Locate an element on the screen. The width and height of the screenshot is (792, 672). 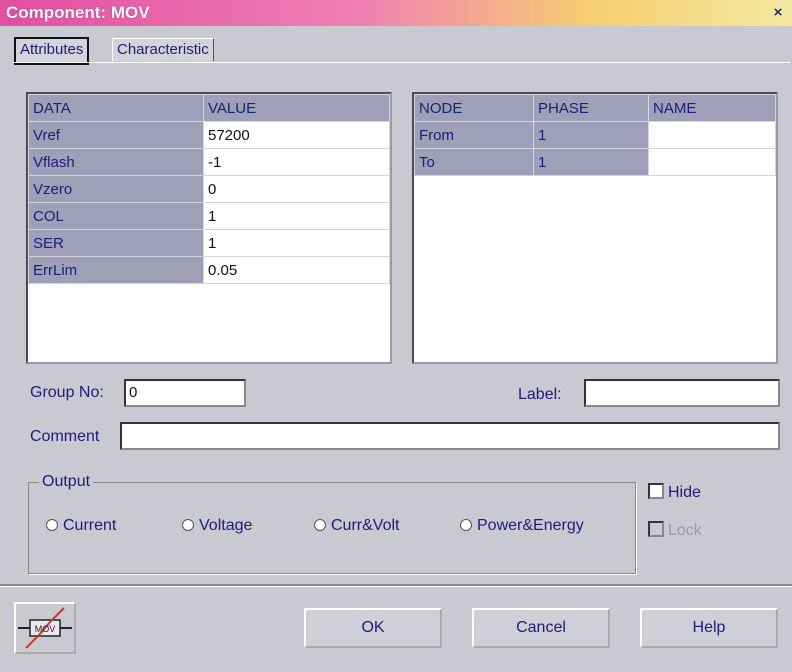
table-row: Vzero 0 is located at coordinates (209, 189).